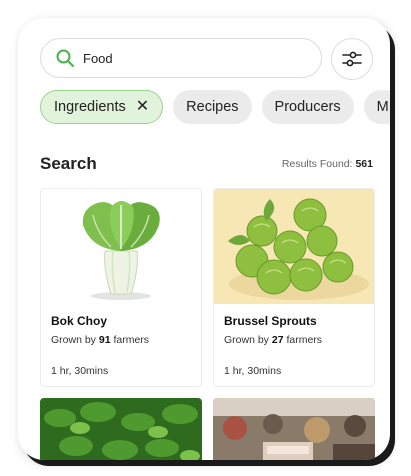  I want to click on filter-button, so click(352, 59).